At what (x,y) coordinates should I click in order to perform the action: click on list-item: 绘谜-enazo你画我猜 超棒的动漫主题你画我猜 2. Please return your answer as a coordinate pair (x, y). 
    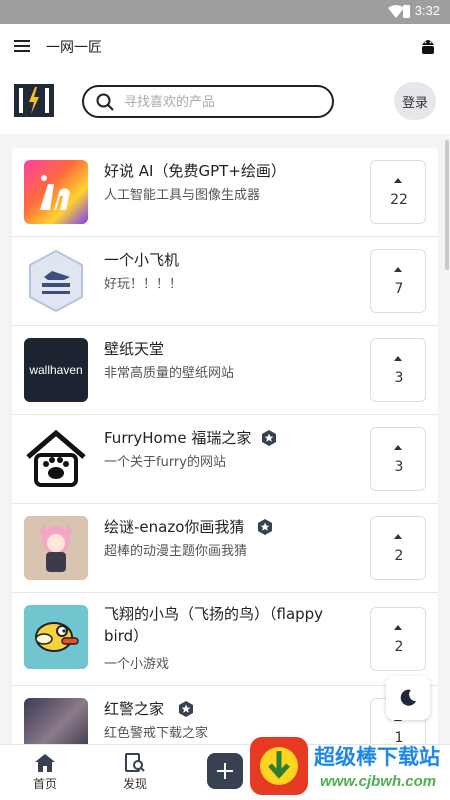
    Looking at the image, I should click on (225, 548).